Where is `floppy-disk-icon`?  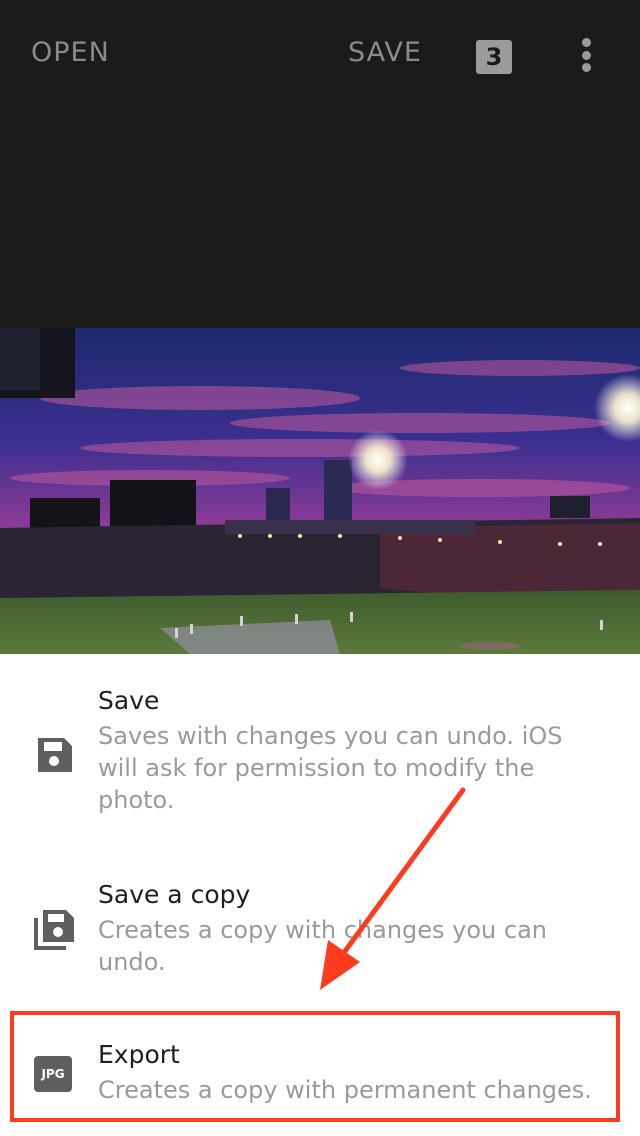
floppy-disk-icon is located at coordinates (54, 756).